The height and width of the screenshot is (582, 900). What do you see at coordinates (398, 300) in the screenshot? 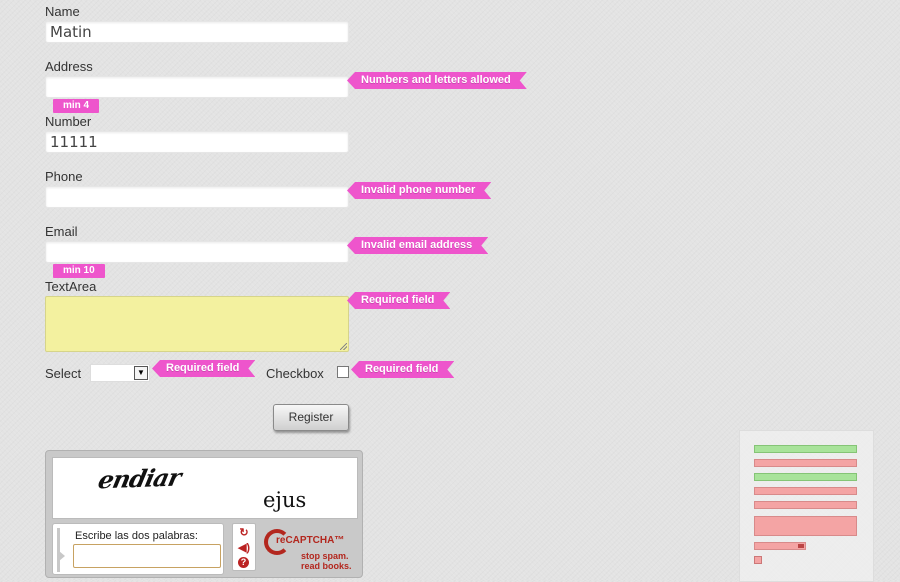
I see `textarea-error-tip: Required field` at bounding box center [398, 300].